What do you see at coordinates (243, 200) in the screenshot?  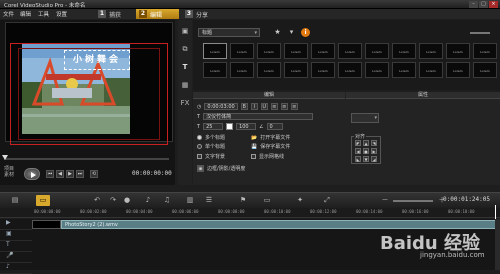 I see `chapter-icon: ⚑` at bounding box center [243, 200].